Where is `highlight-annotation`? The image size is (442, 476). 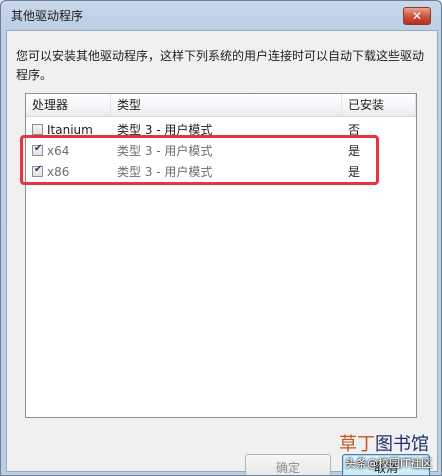 highlight-annotation is located at coordinates (199, 160).